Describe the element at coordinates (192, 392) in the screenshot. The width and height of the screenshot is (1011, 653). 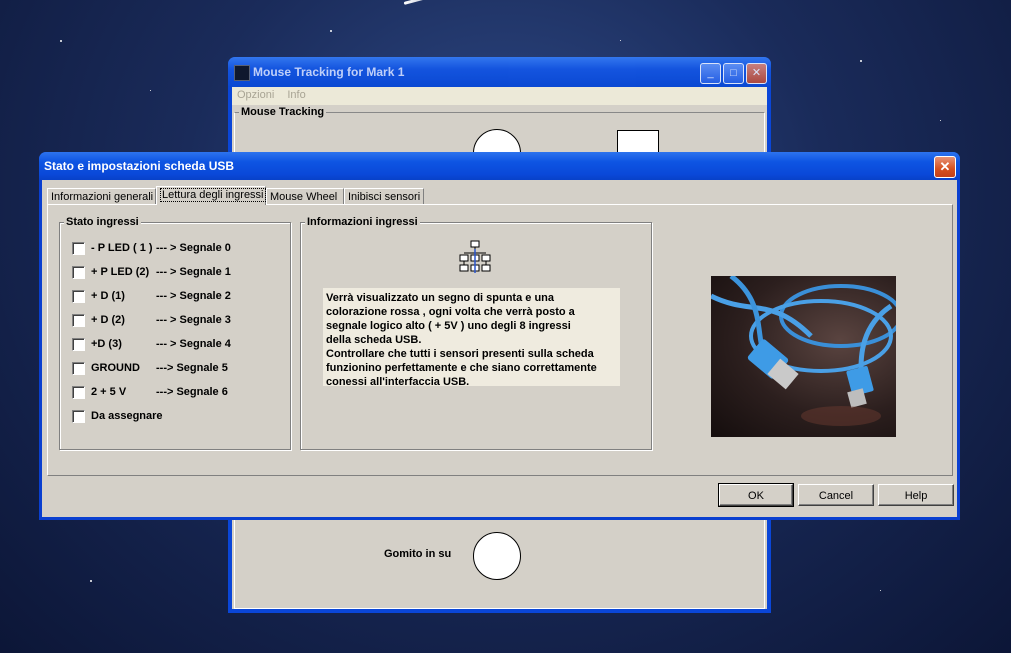
I see `signal-label: ---> Segnale 6` at that location.